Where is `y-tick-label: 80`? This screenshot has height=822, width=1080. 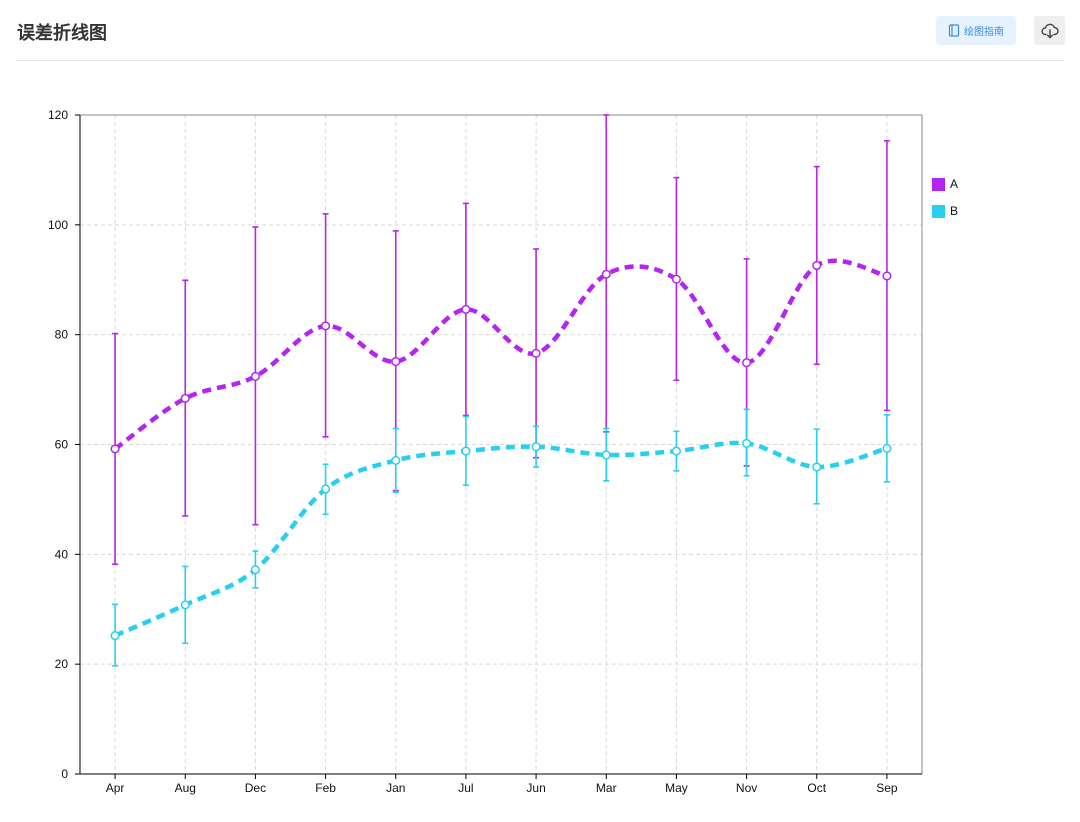 y-tick-label: 80 is located at coordinates (62, 335).